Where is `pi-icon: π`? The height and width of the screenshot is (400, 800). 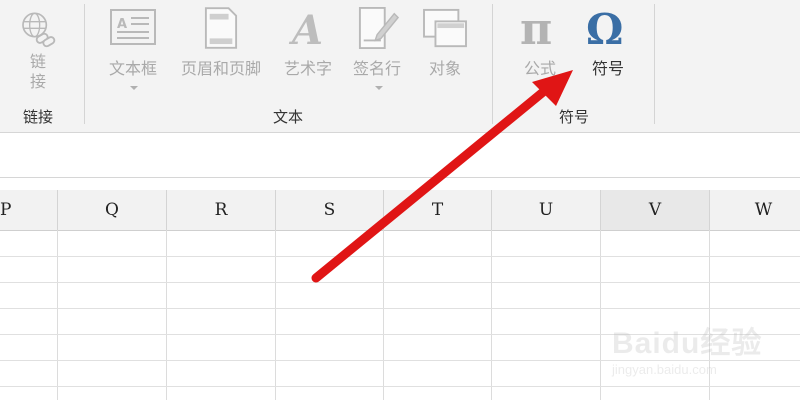 pi-icon: π is located at coordinates (536, 28).